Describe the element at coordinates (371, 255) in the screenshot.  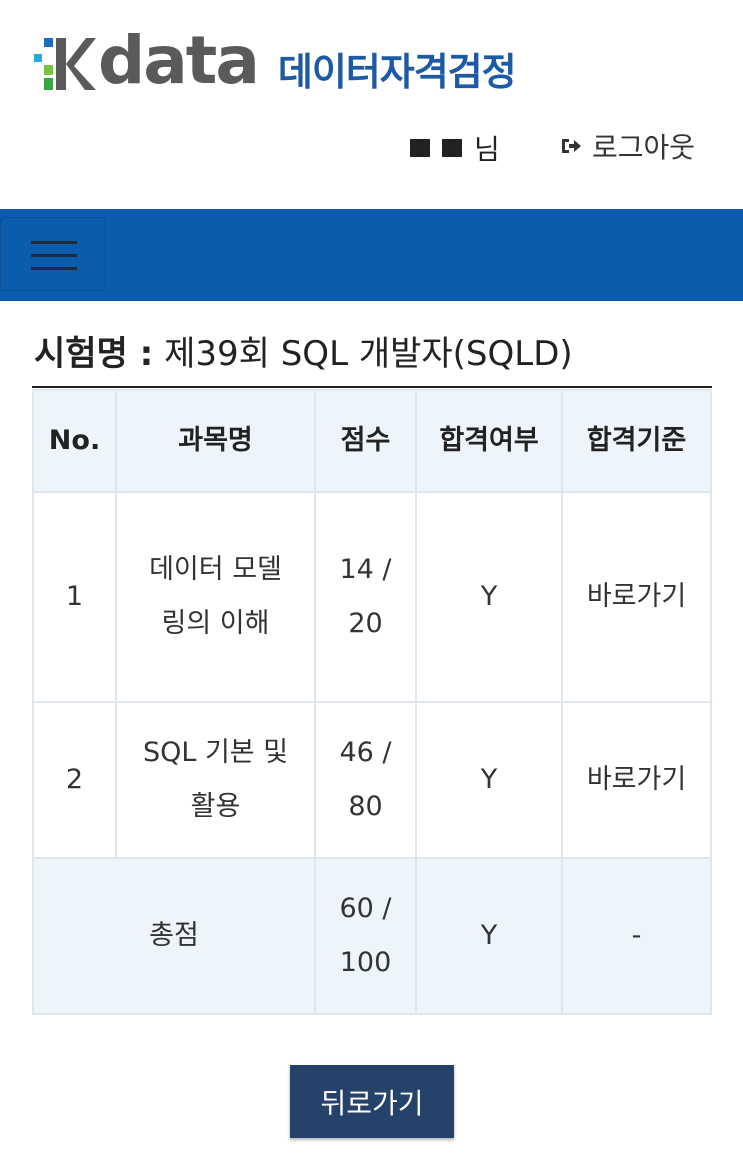
I see `main-navbar` at that location.